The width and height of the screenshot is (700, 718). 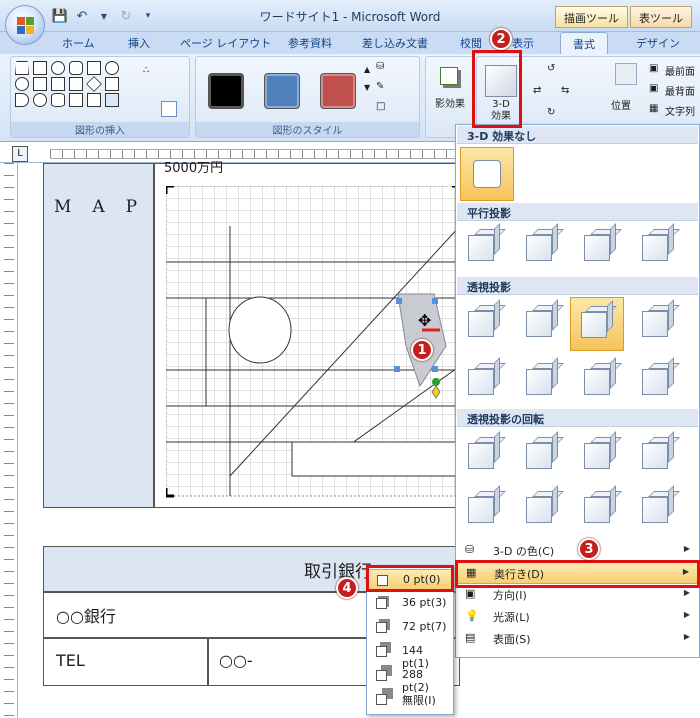 I want to click on style-gallery-up-icon: ▲, so click(x=367, y=69).